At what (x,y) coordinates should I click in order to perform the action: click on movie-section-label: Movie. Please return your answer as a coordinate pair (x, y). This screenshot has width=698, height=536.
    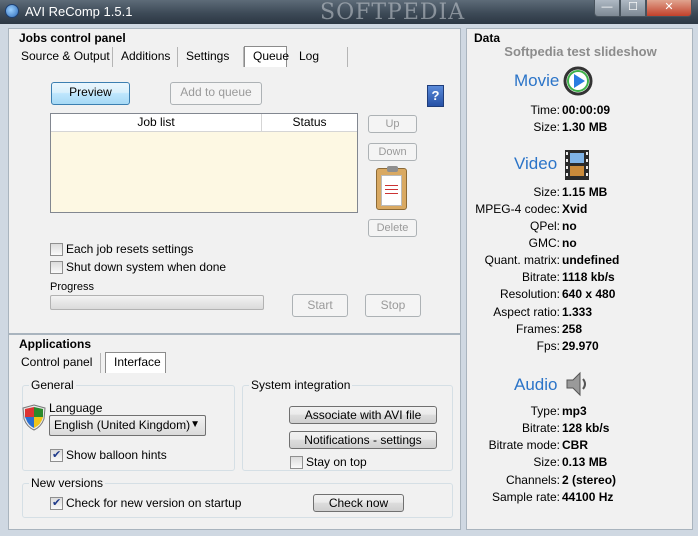
    Looking at the image, I should click on (537, 80).